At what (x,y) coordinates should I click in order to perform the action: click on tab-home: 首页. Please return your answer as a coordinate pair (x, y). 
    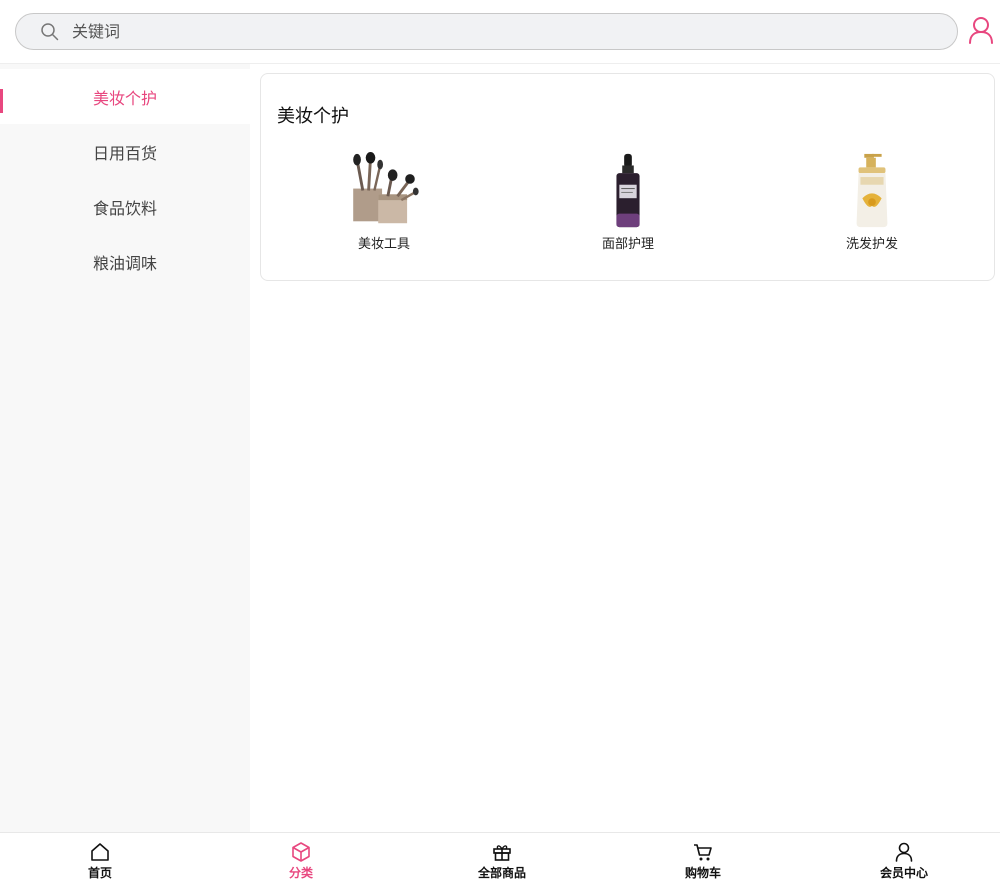
    Looking at the image, I should click on (100, 861).